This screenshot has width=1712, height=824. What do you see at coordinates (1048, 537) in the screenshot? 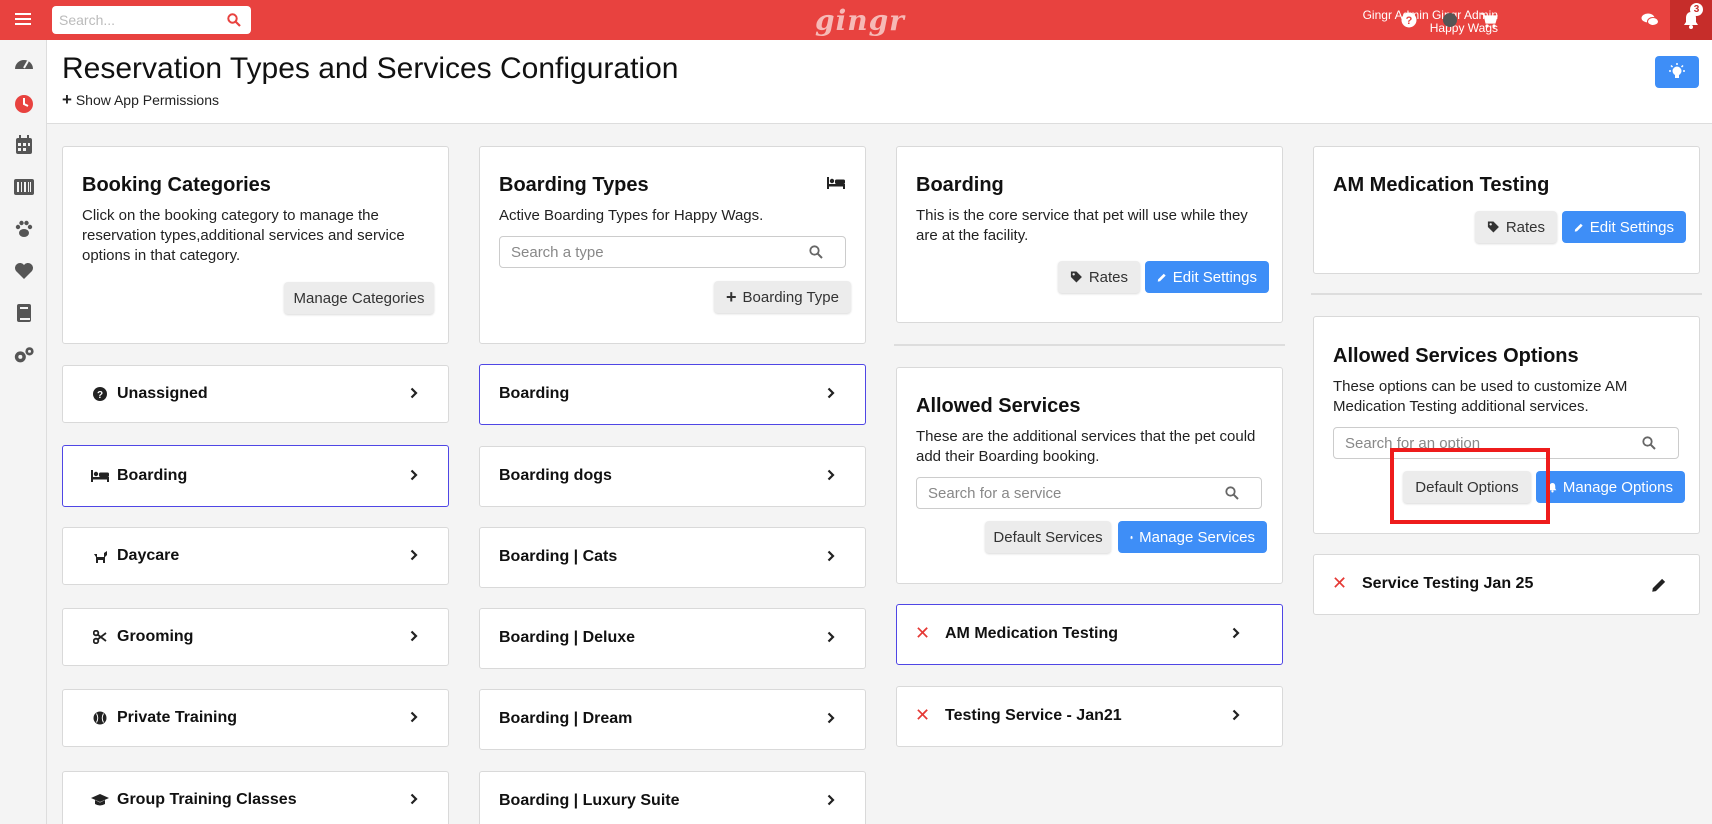
I see `default-services-button: Default Services` at bounding box center [1048, 537].